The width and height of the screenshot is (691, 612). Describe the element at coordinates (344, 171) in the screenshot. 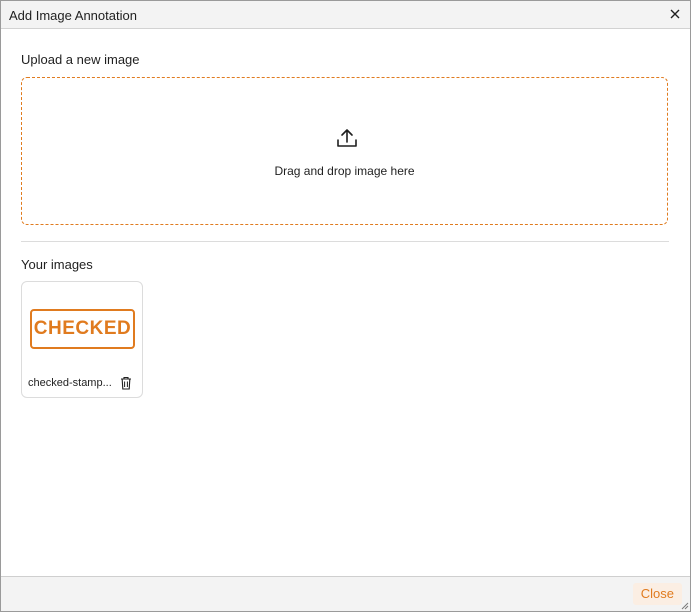

I see `drop-instruction: Drag and drop image here` at that location.